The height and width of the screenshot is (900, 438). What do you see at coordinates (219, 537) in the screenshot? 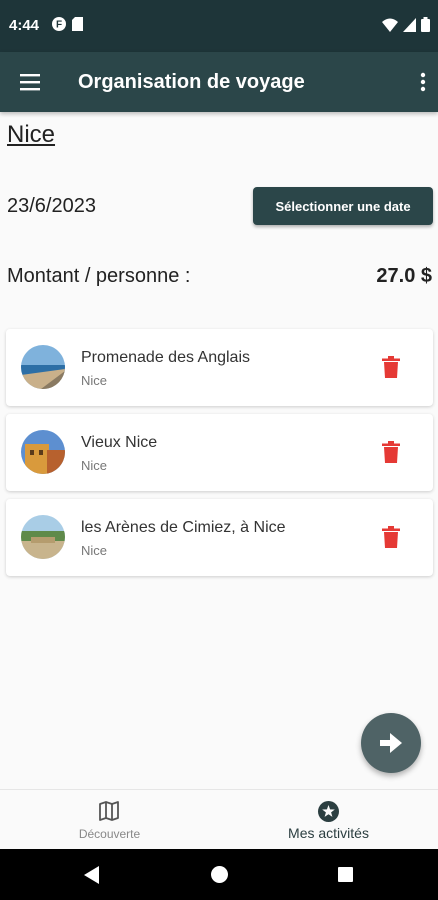
I see `activity-card: les Arènes de Cimiez, à Nice Nice` at bounding box center [219, 537].